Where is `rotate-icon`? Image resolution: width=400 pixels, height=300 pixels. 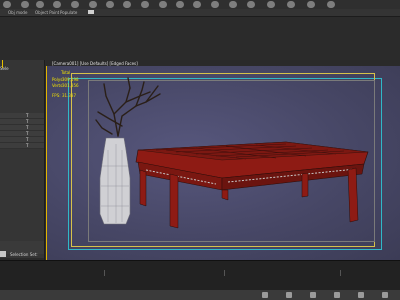
rotate-icon is located at coordinates (127, 5).